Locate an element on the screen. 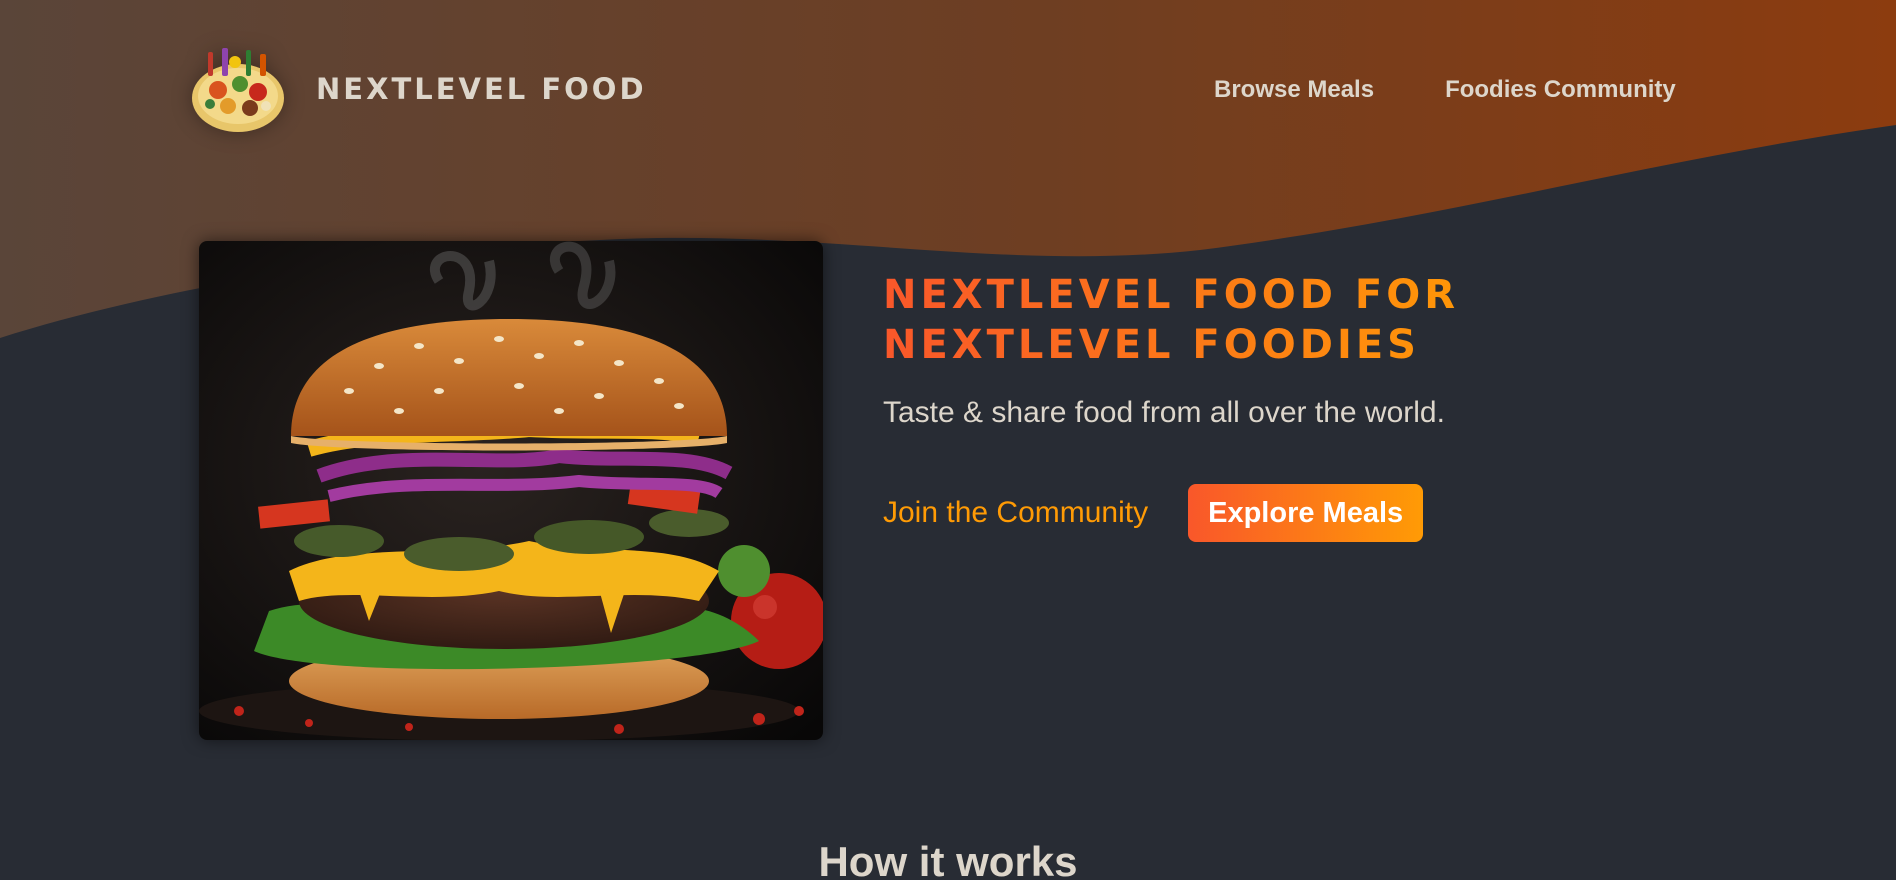 Image resolution: width=1896 pixels, height=880 pixels. how-it-works-heading: How it works is located at coordinates (948, 859).